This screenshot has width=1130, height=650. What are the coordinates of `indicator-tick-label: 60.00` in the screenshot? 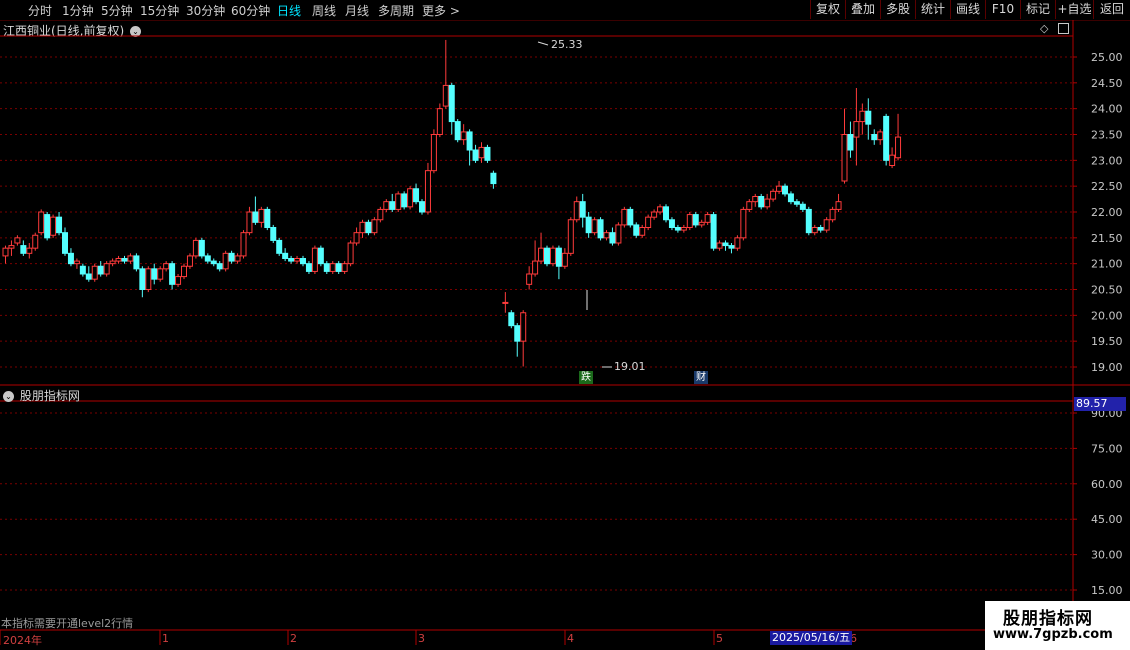 It's located at (1107, 484).